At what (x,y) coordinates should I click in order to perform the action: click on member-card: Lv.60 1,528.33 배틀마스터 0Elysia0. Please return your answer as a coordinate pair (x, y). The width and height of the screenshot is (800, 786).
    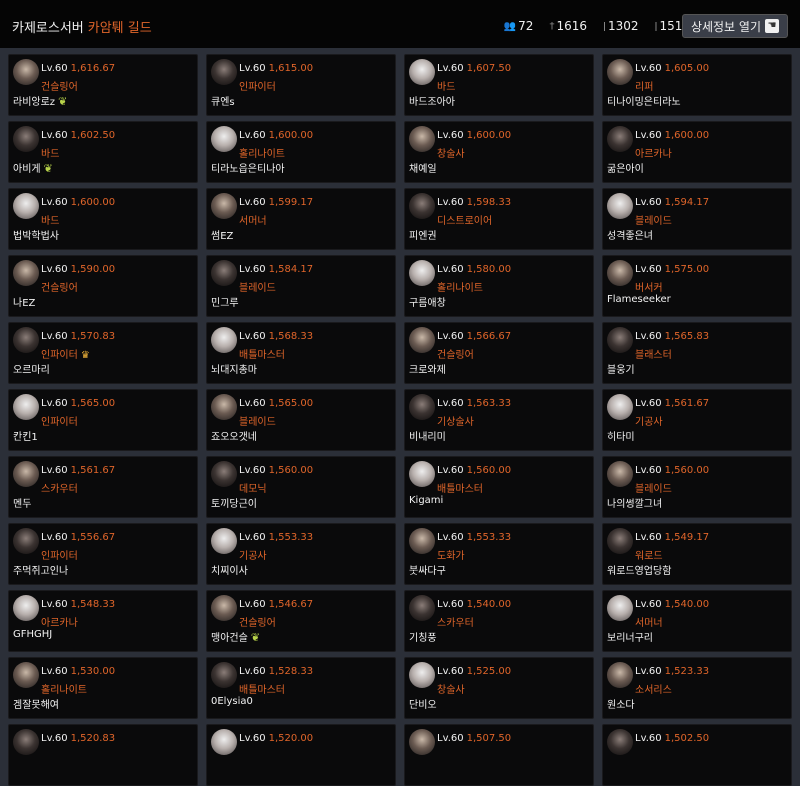
    Looking at the image, I should click on (301, 688).